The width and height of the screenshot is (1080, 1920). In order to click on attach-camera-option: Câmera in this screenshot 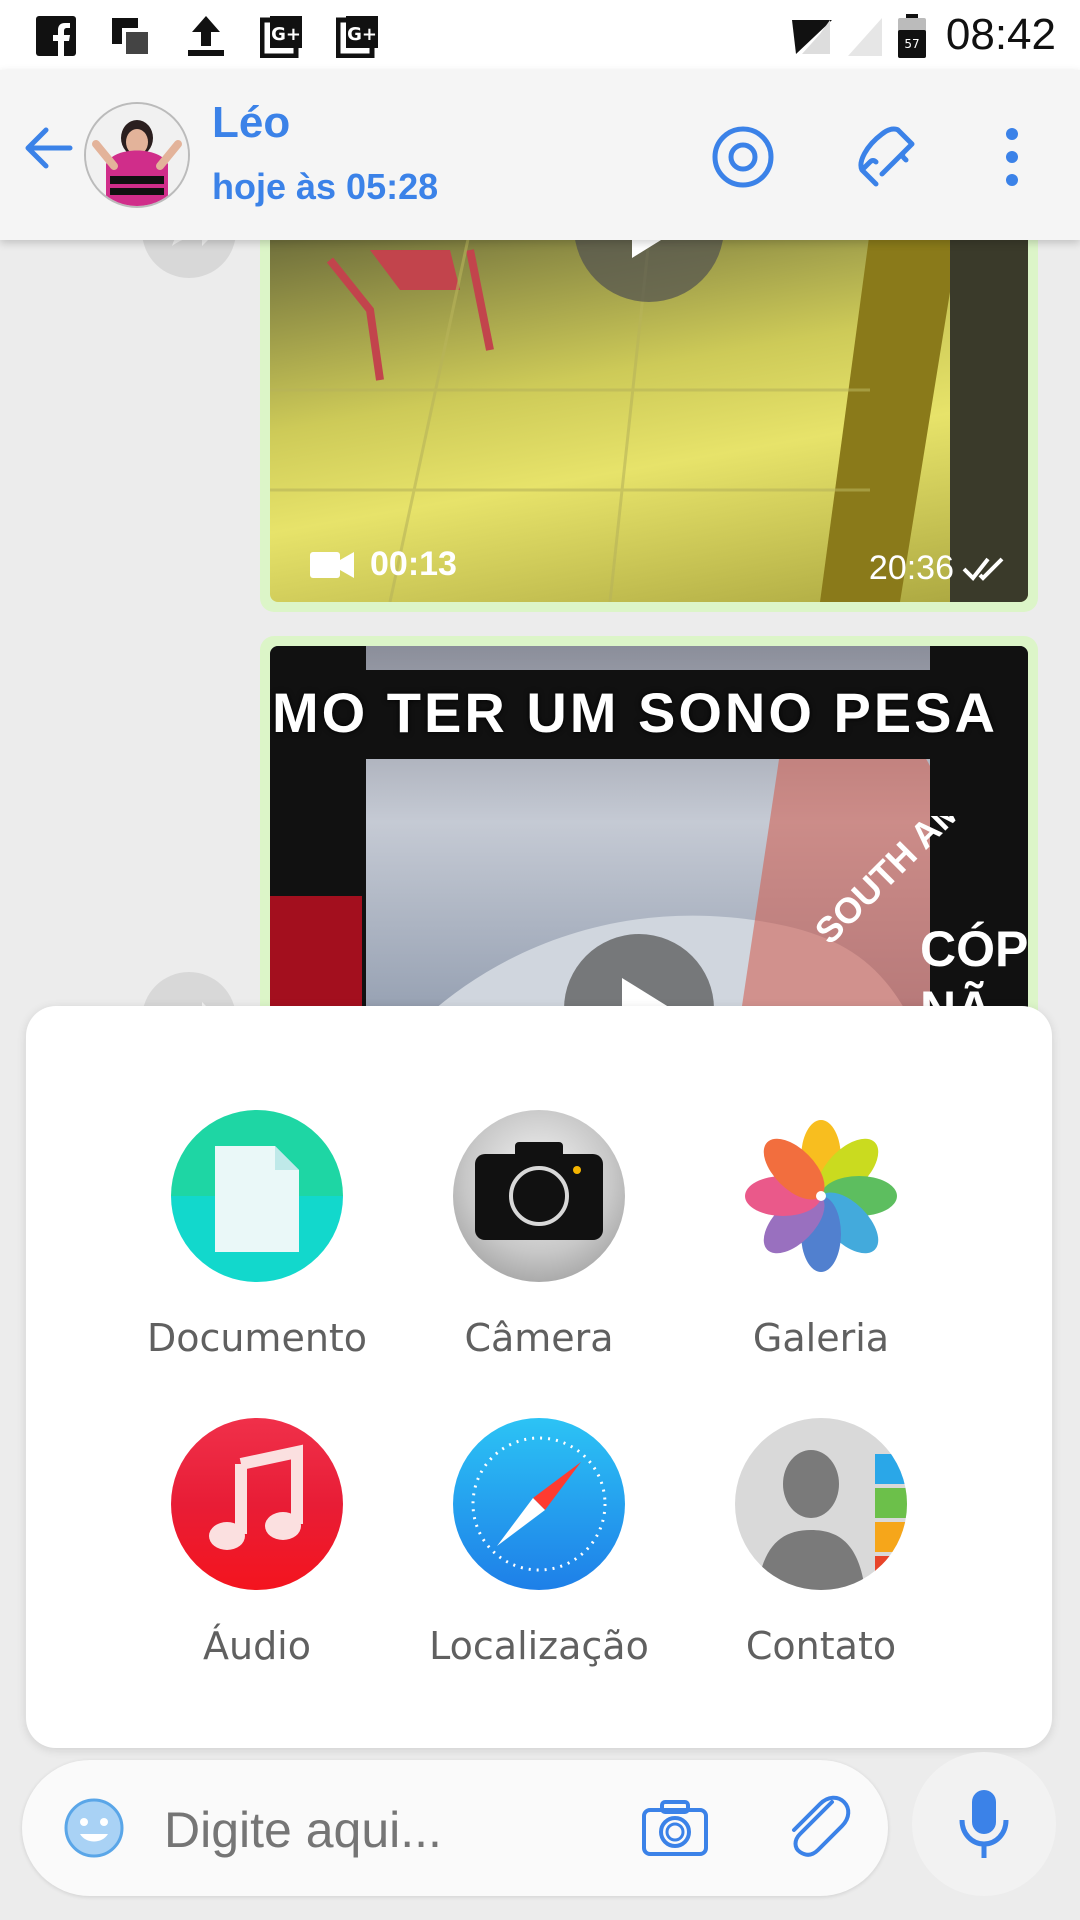, I will do `click(539, 1235)`.